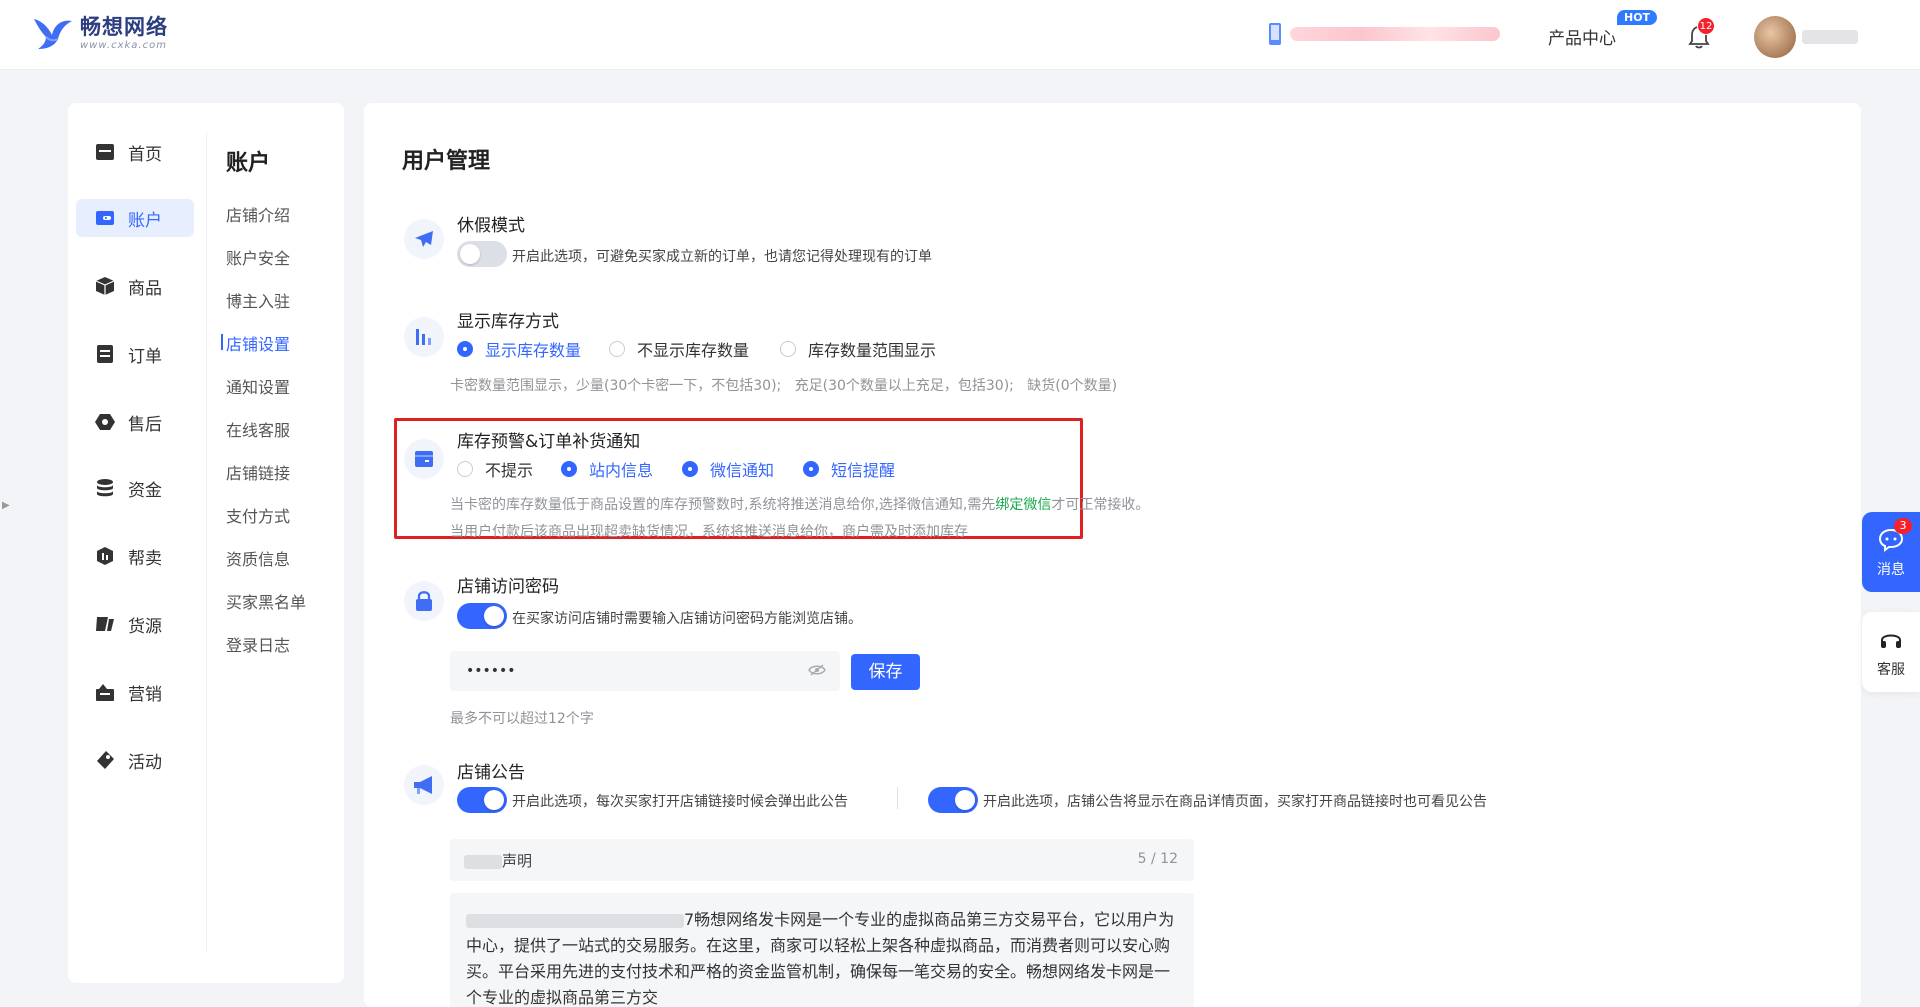  What do you see at coordinates (258, 558) in the screenshot?
I see `submenu-item-qualification: 资质信息` at bounding box center [258, 558].